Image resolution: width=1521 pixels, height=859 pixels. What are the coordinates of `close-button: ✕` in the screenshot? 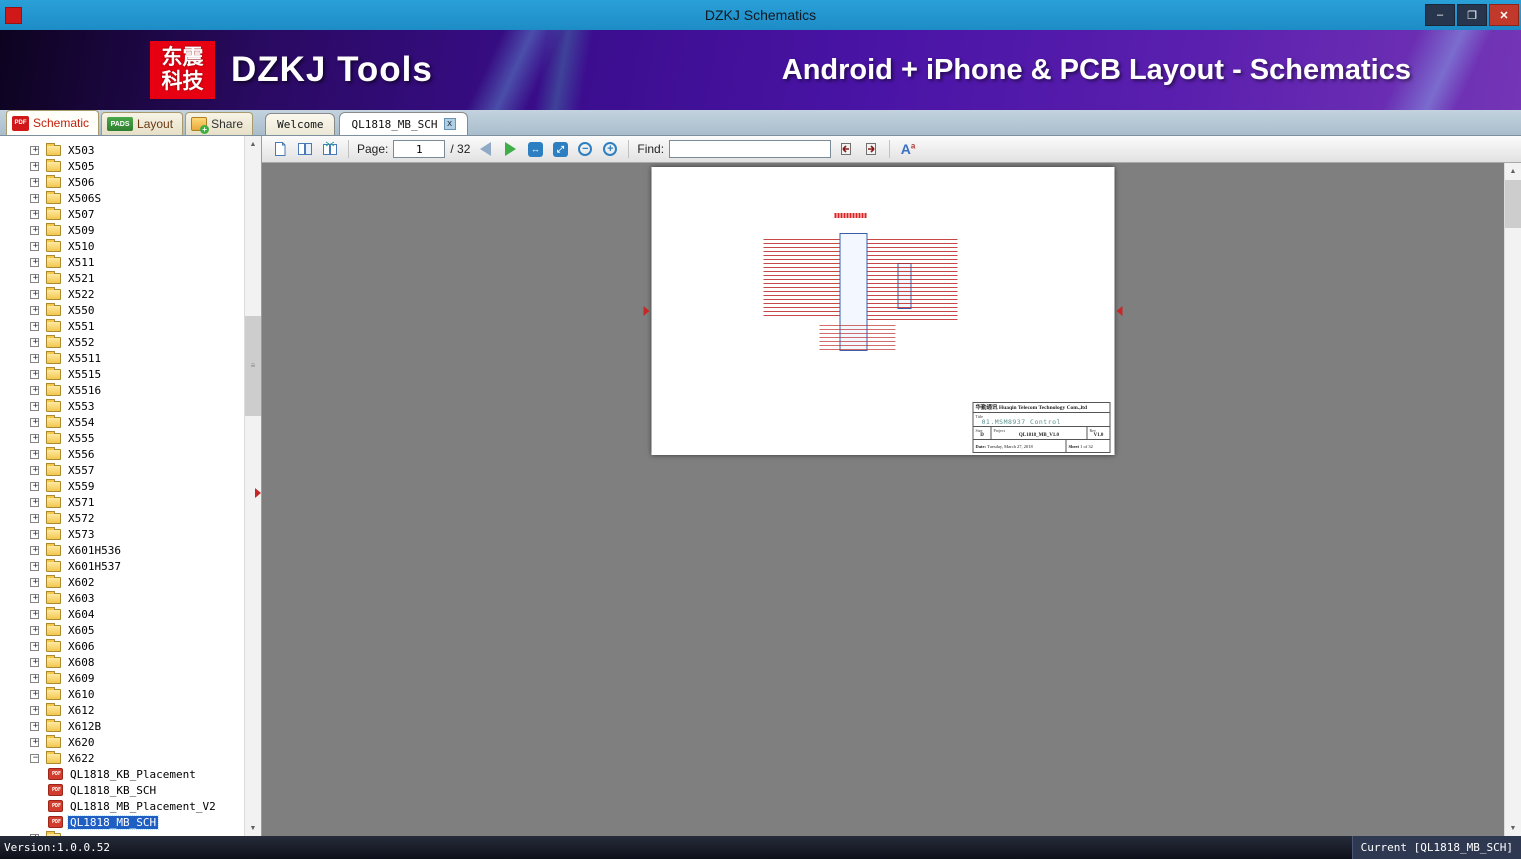 It's located at (1504, 15).